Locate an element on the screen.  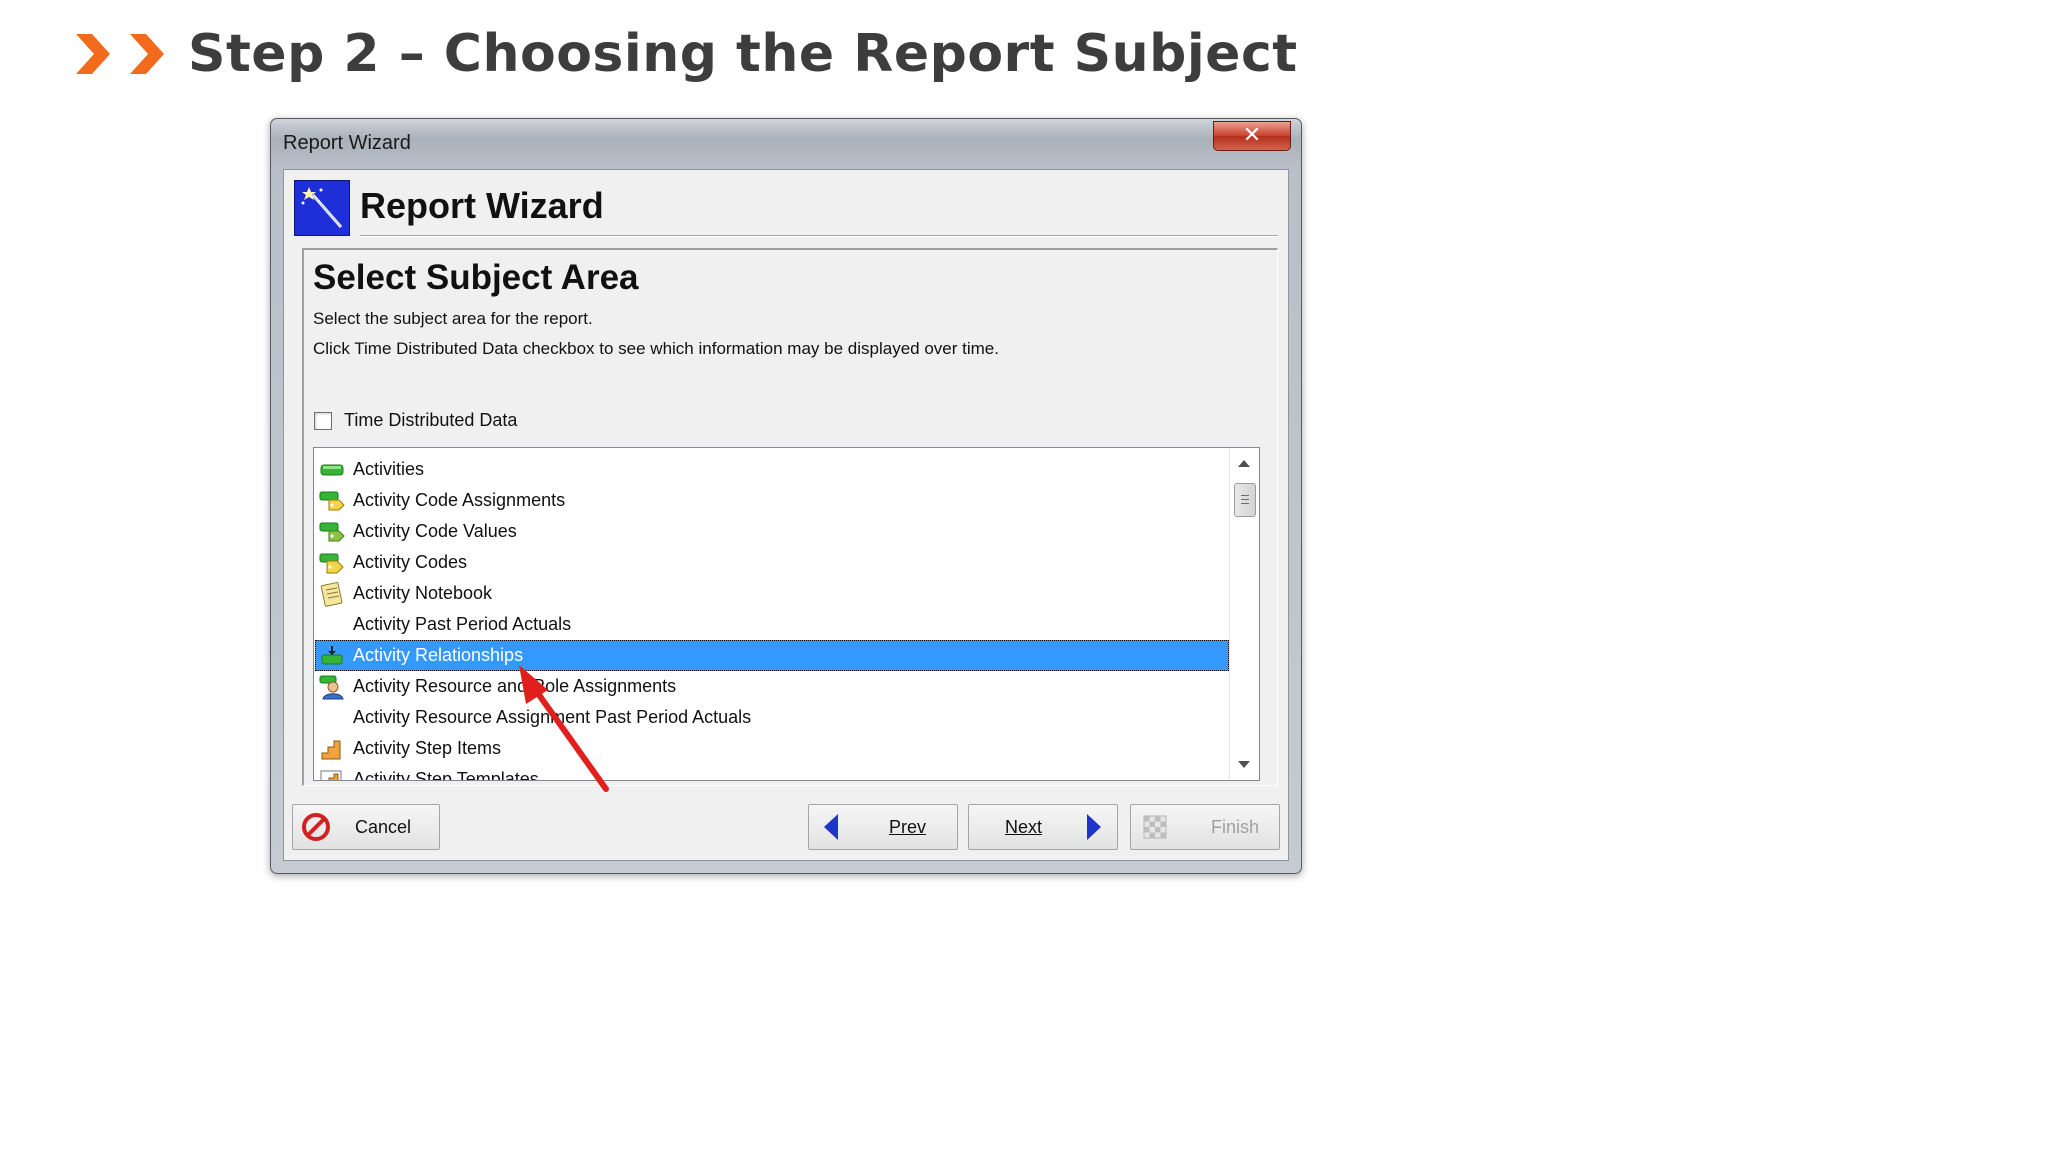
list-item-label: Activity Code Values is located at coordinates (435, 531).